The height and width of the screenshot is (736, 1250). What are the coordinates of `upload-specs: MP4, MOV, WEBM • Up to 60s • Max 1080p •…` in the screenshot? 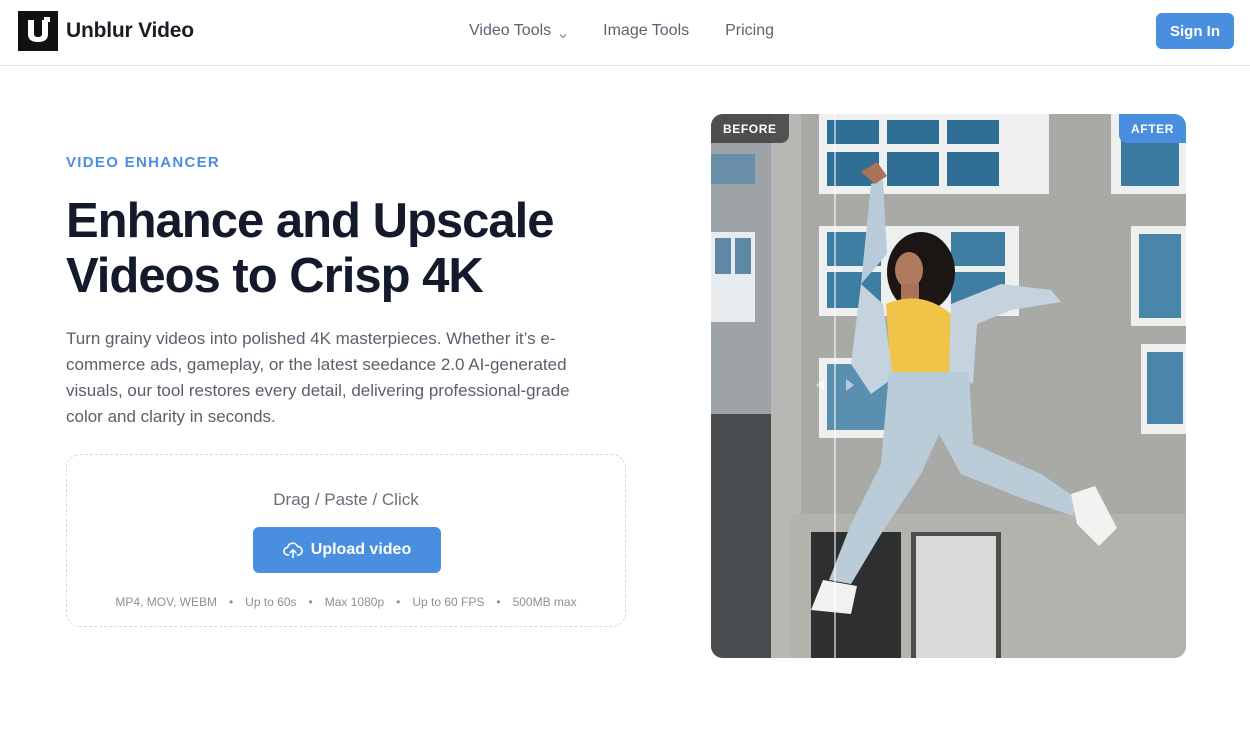 It's located at (346, 602).